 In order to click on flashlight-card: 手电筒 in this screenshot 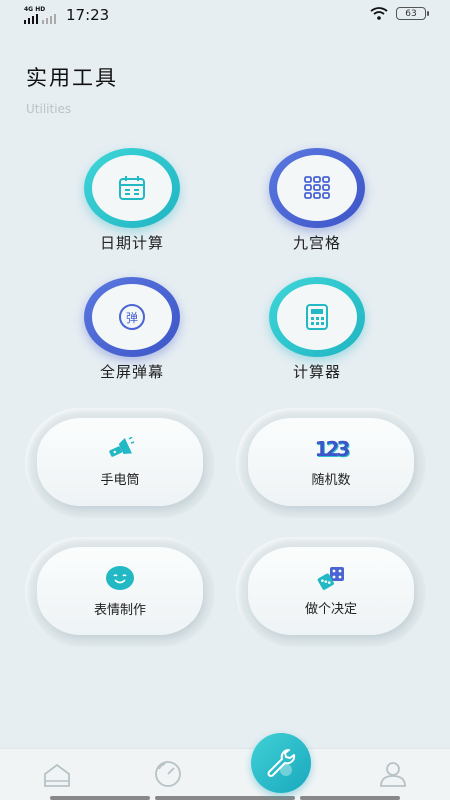, I will do `click(120, 462)`.